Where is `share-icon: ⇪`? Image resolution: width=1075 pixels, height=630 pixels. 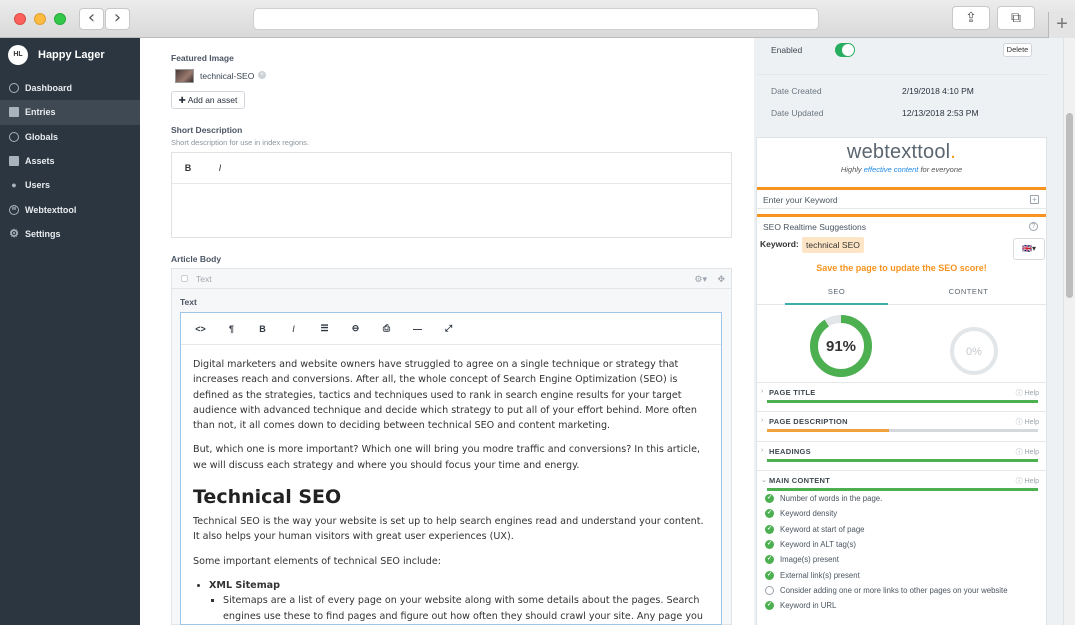 share-icon: ⇪ is located at coordinates (971, 18).